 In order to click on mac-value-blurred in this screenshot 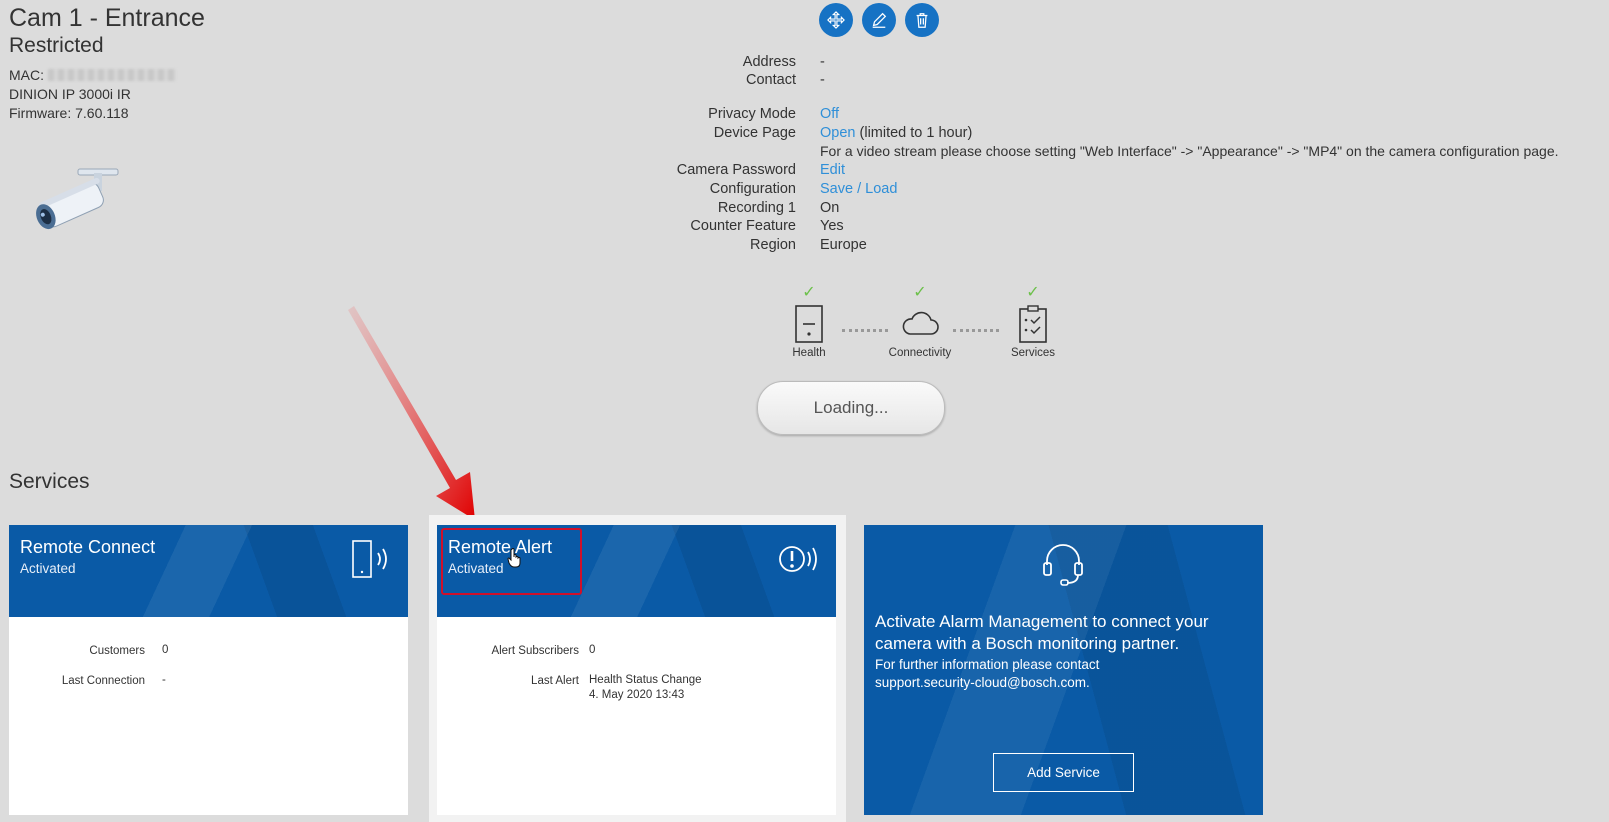, I will do `click(112, 75)`.